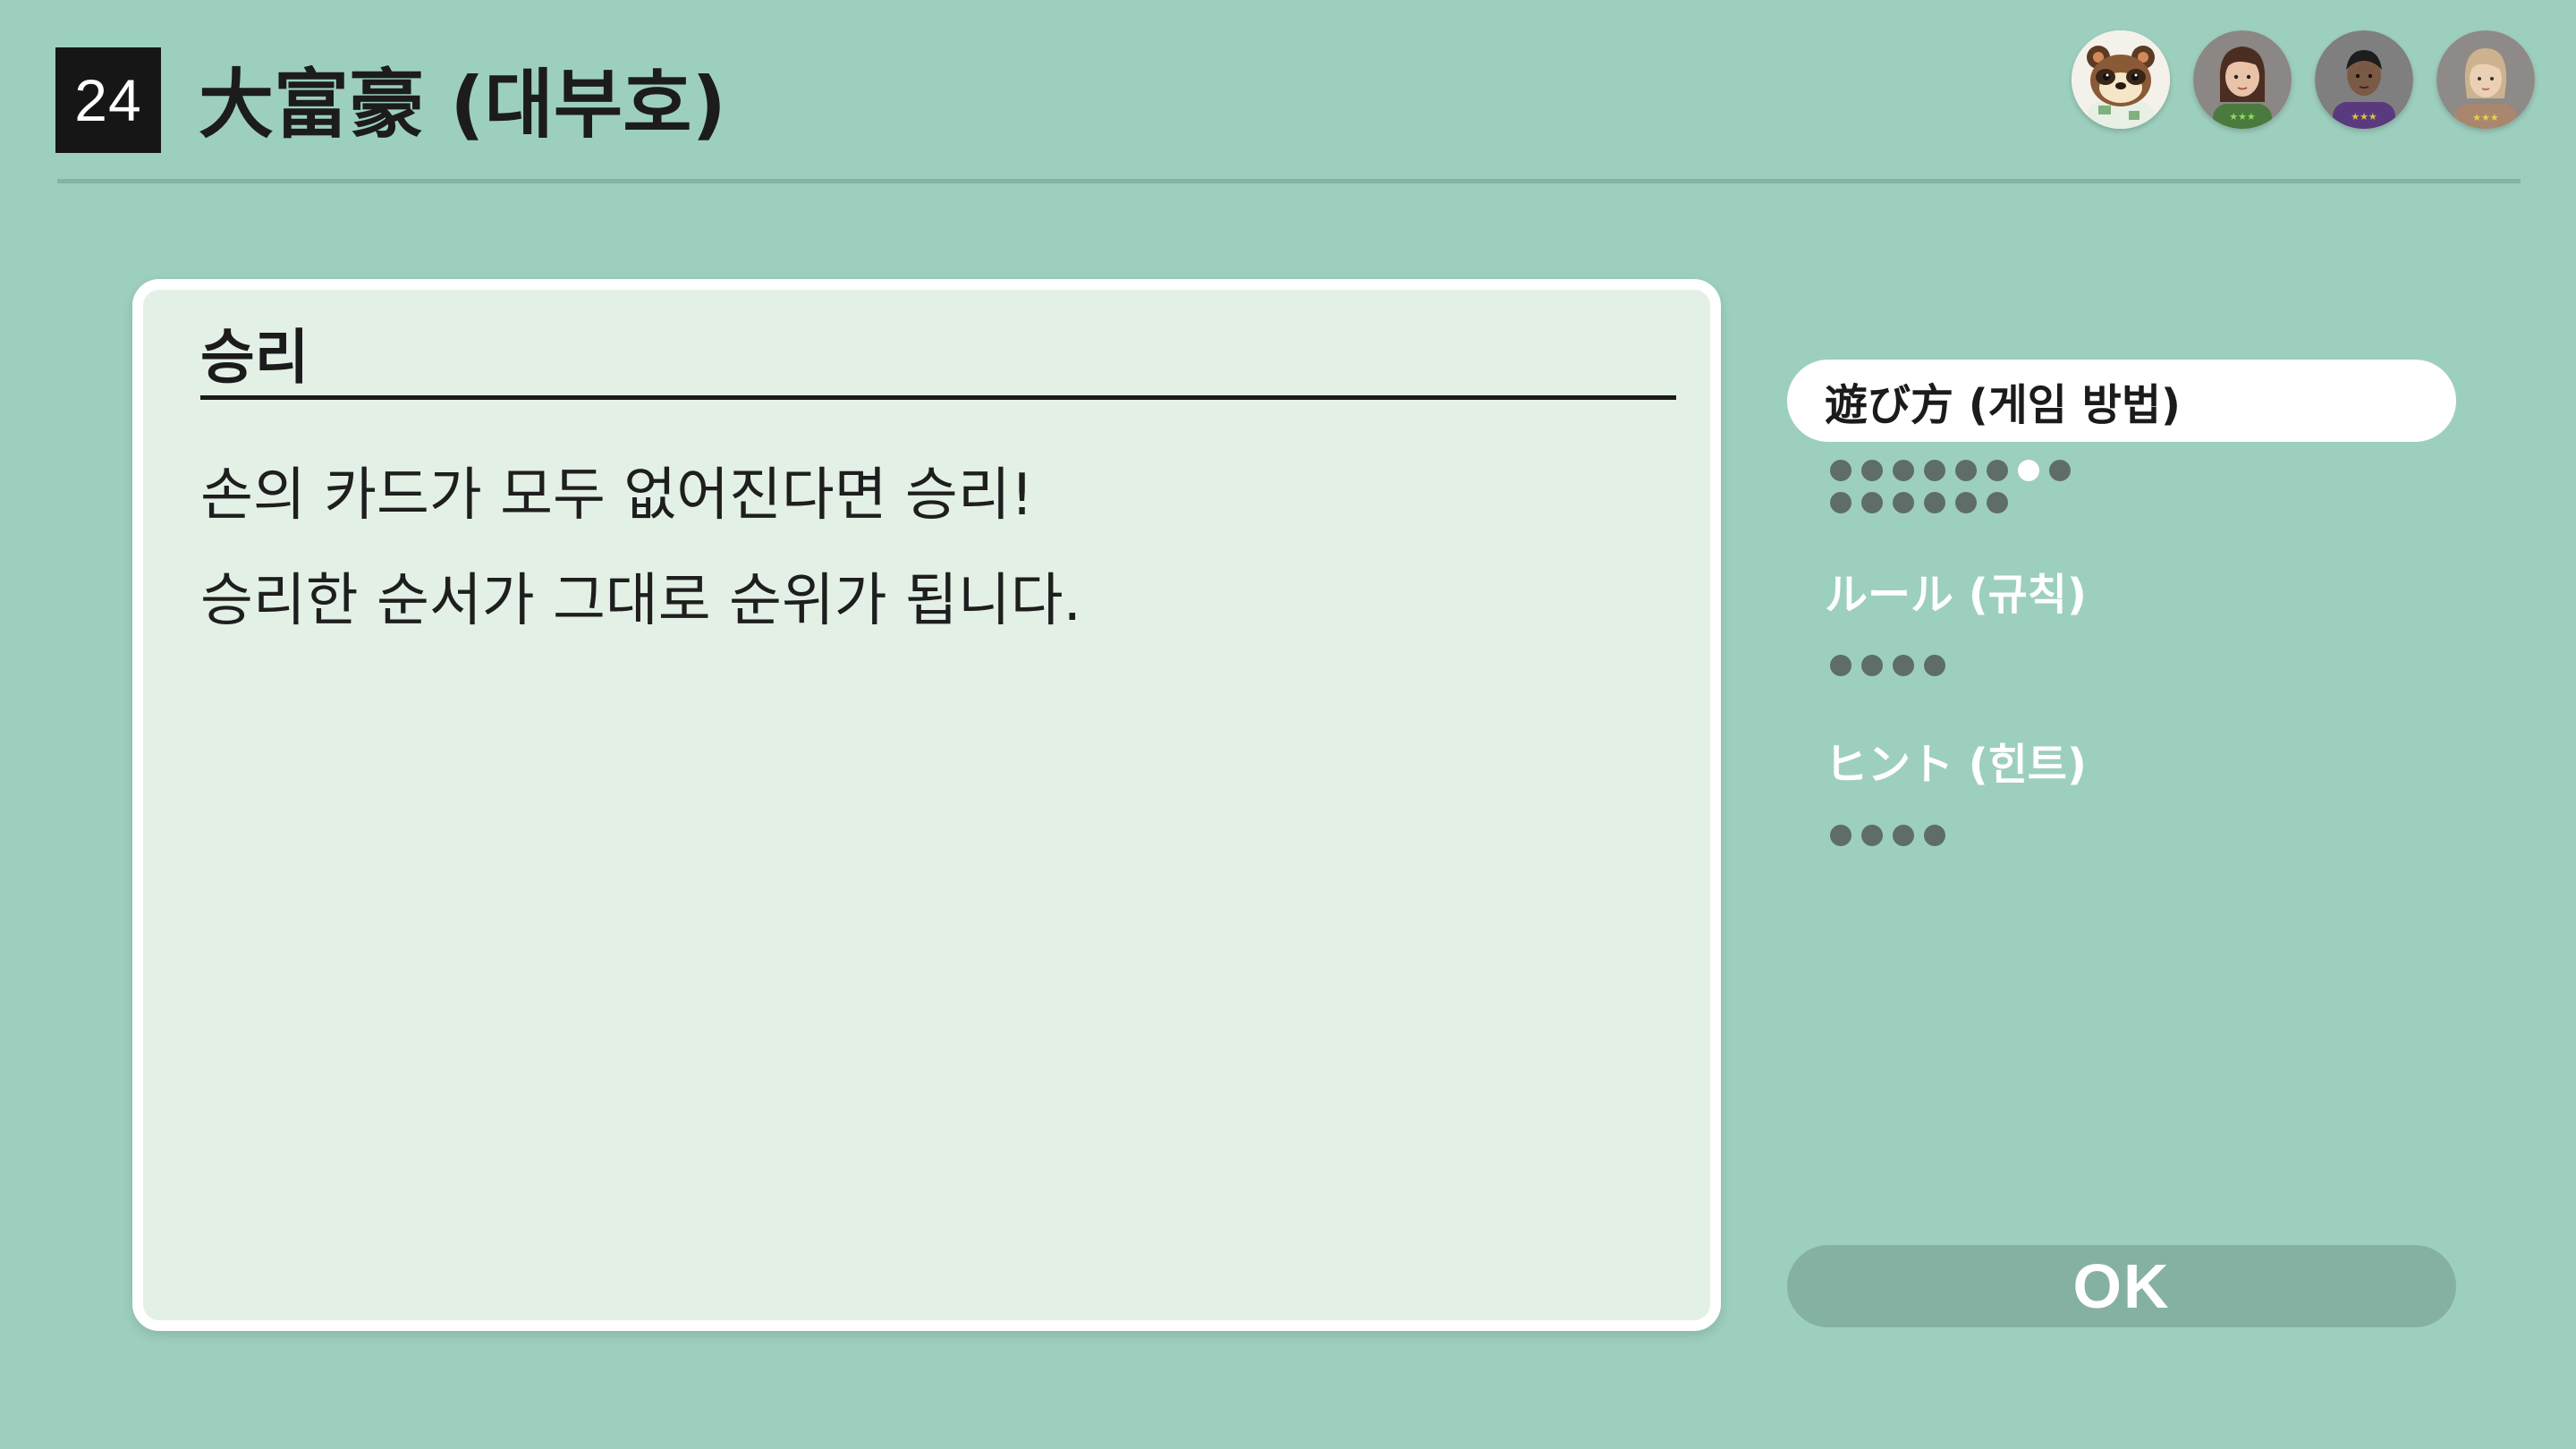 The image size is (2576, 1449). Describe the element at coordinates (2121, 590) in the screenshot. I see `menu-item-rules: ルール (규칙)` at that location.